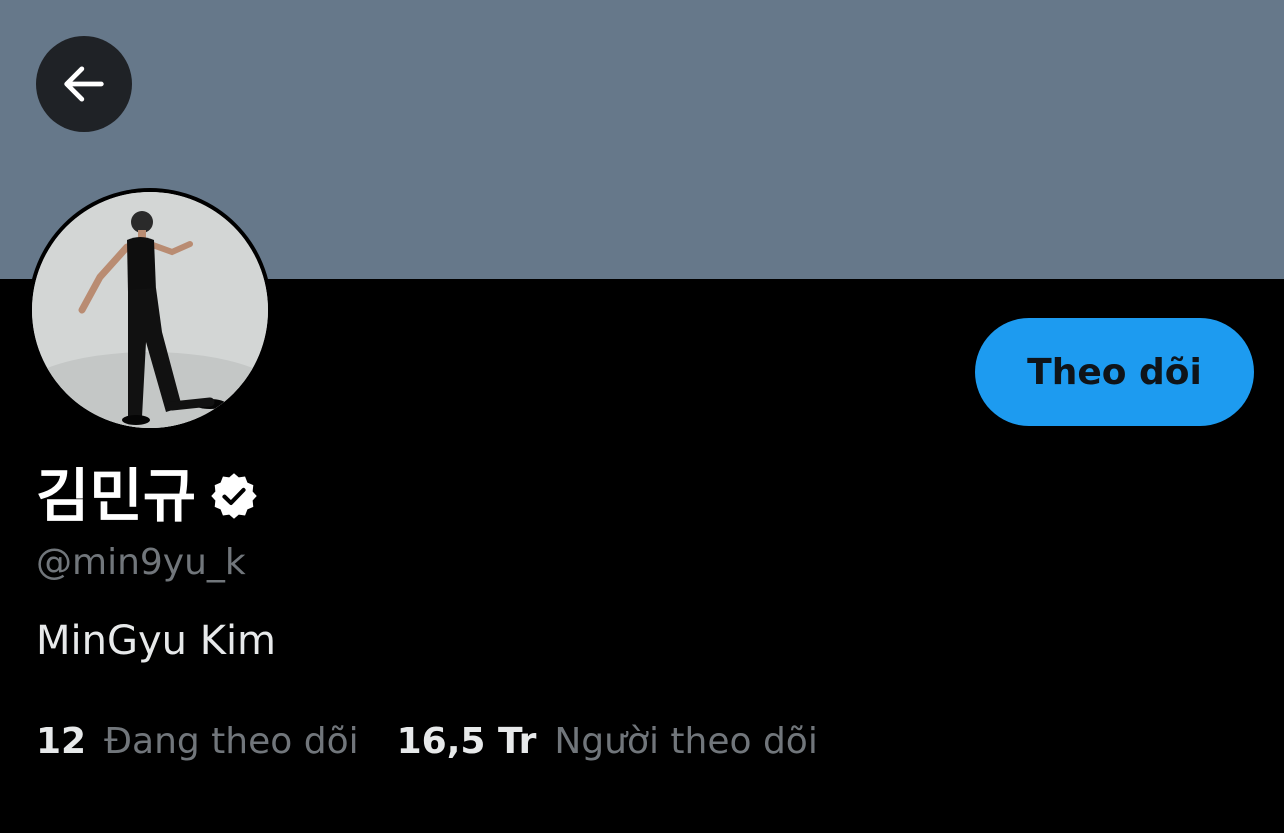  What do you see at coordinates (141, 562) in the screenshot?
I see `profile-handle: @min9yu_k` at bounding box center [141, 562].